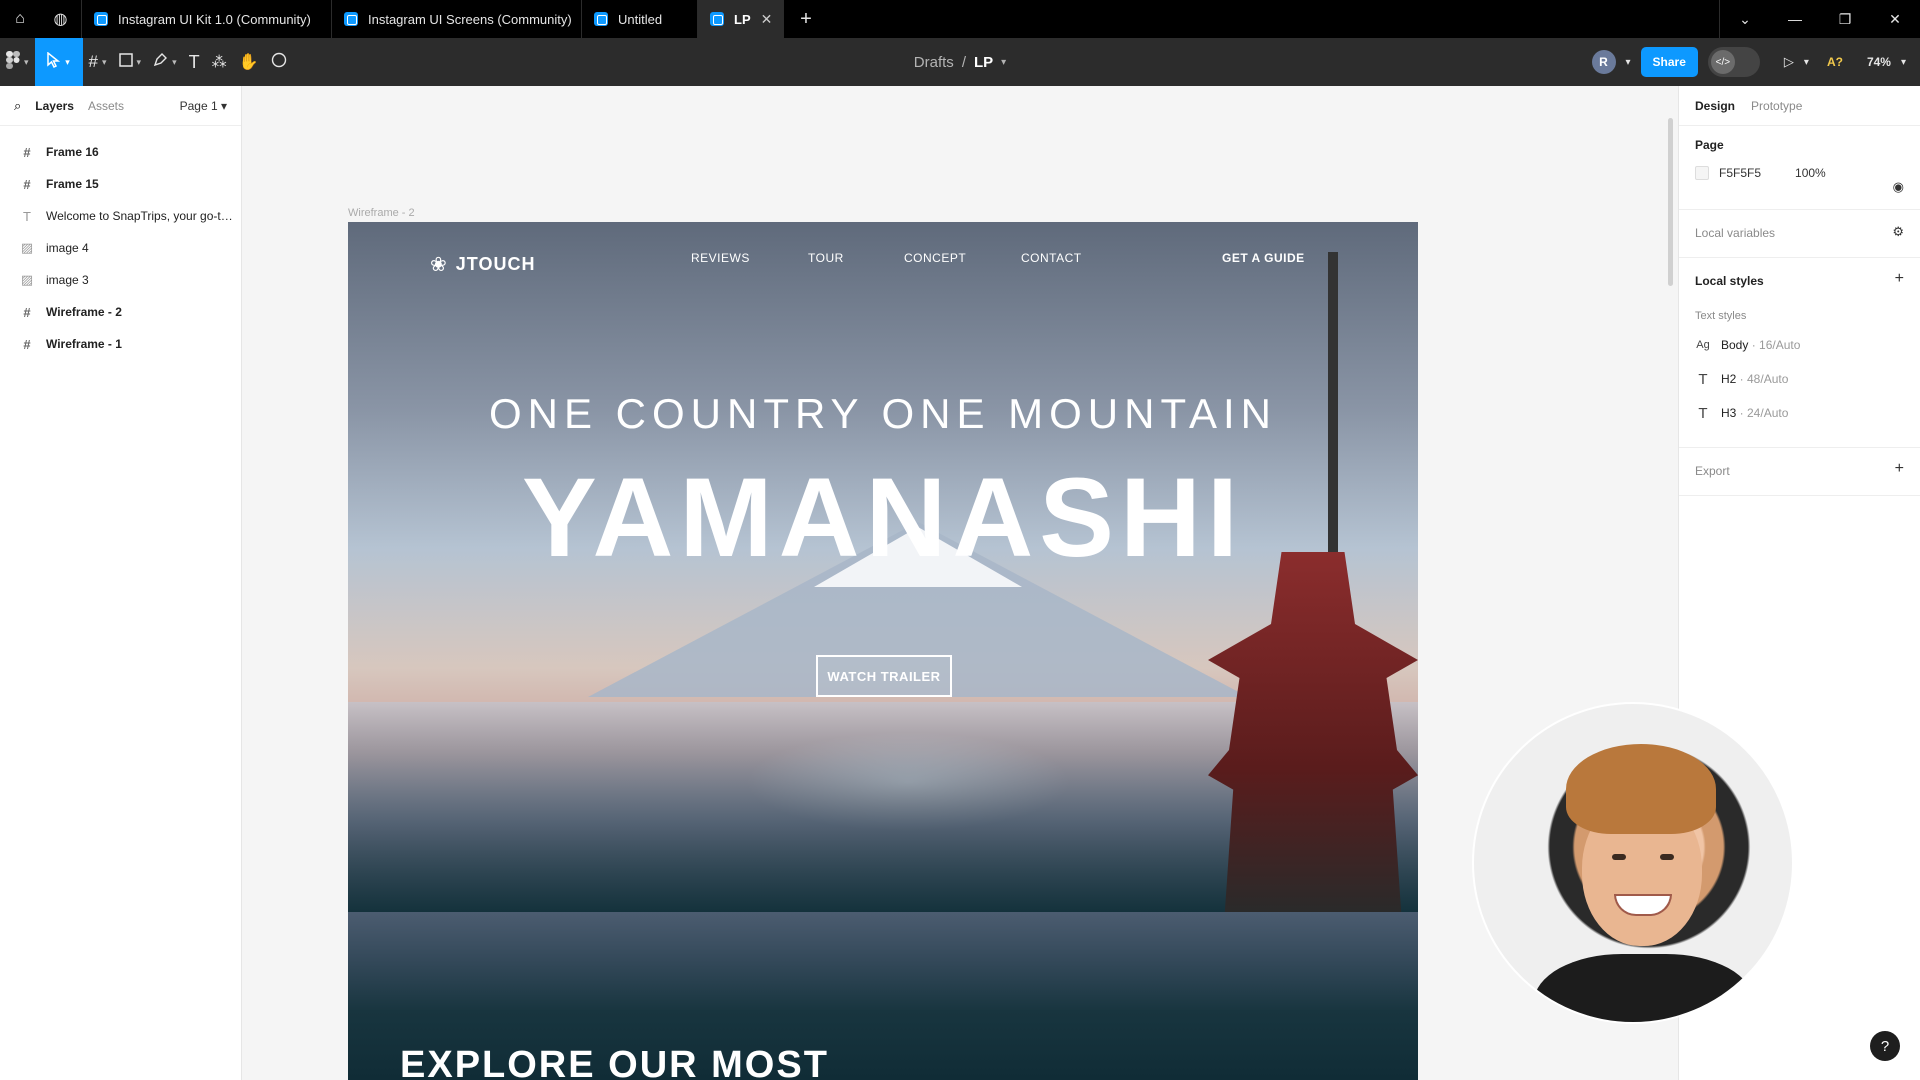  I want to click on resources-tool: ⁂, so click(219, 62).